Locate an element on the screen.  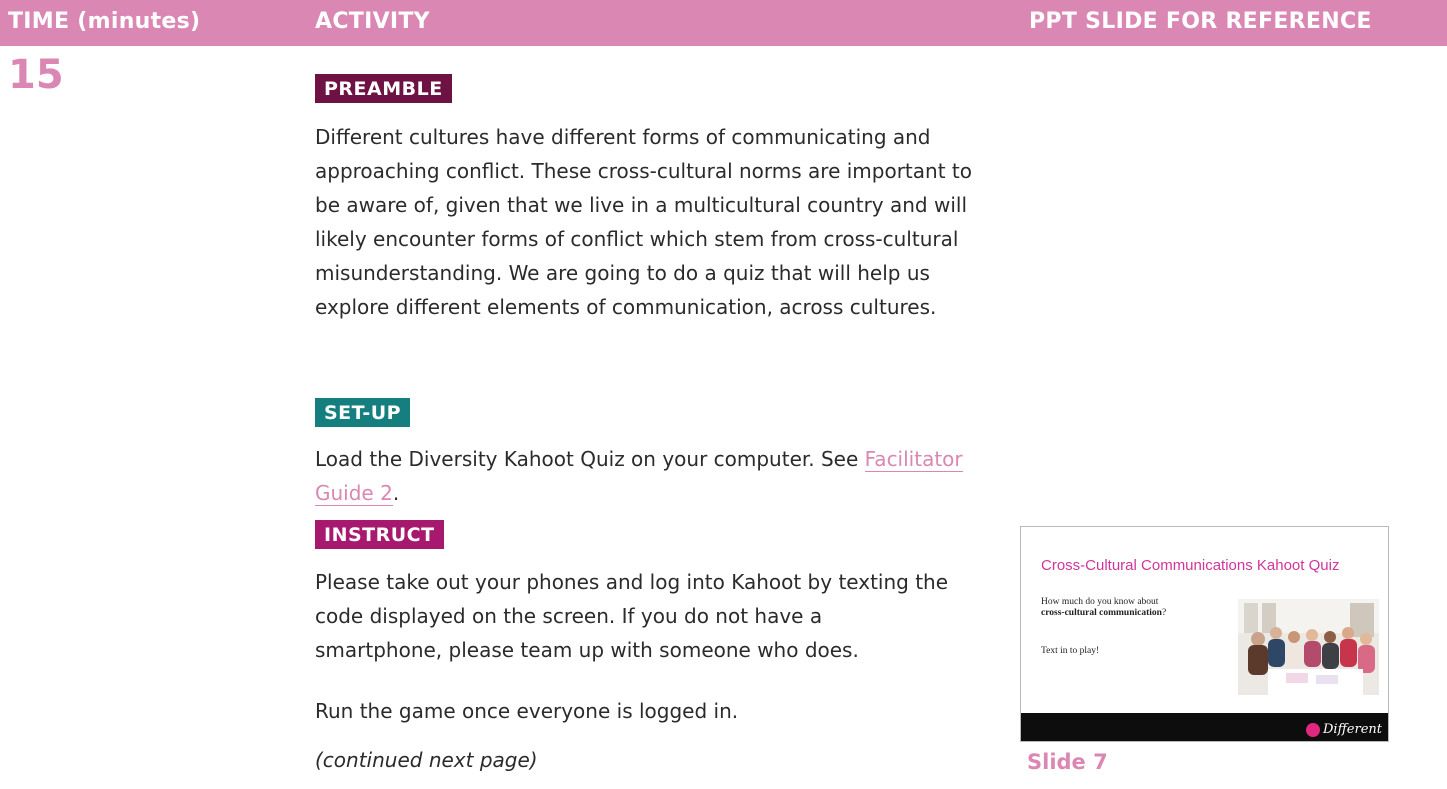
setup-label: SET-UP is located at coordinates (363, 412).